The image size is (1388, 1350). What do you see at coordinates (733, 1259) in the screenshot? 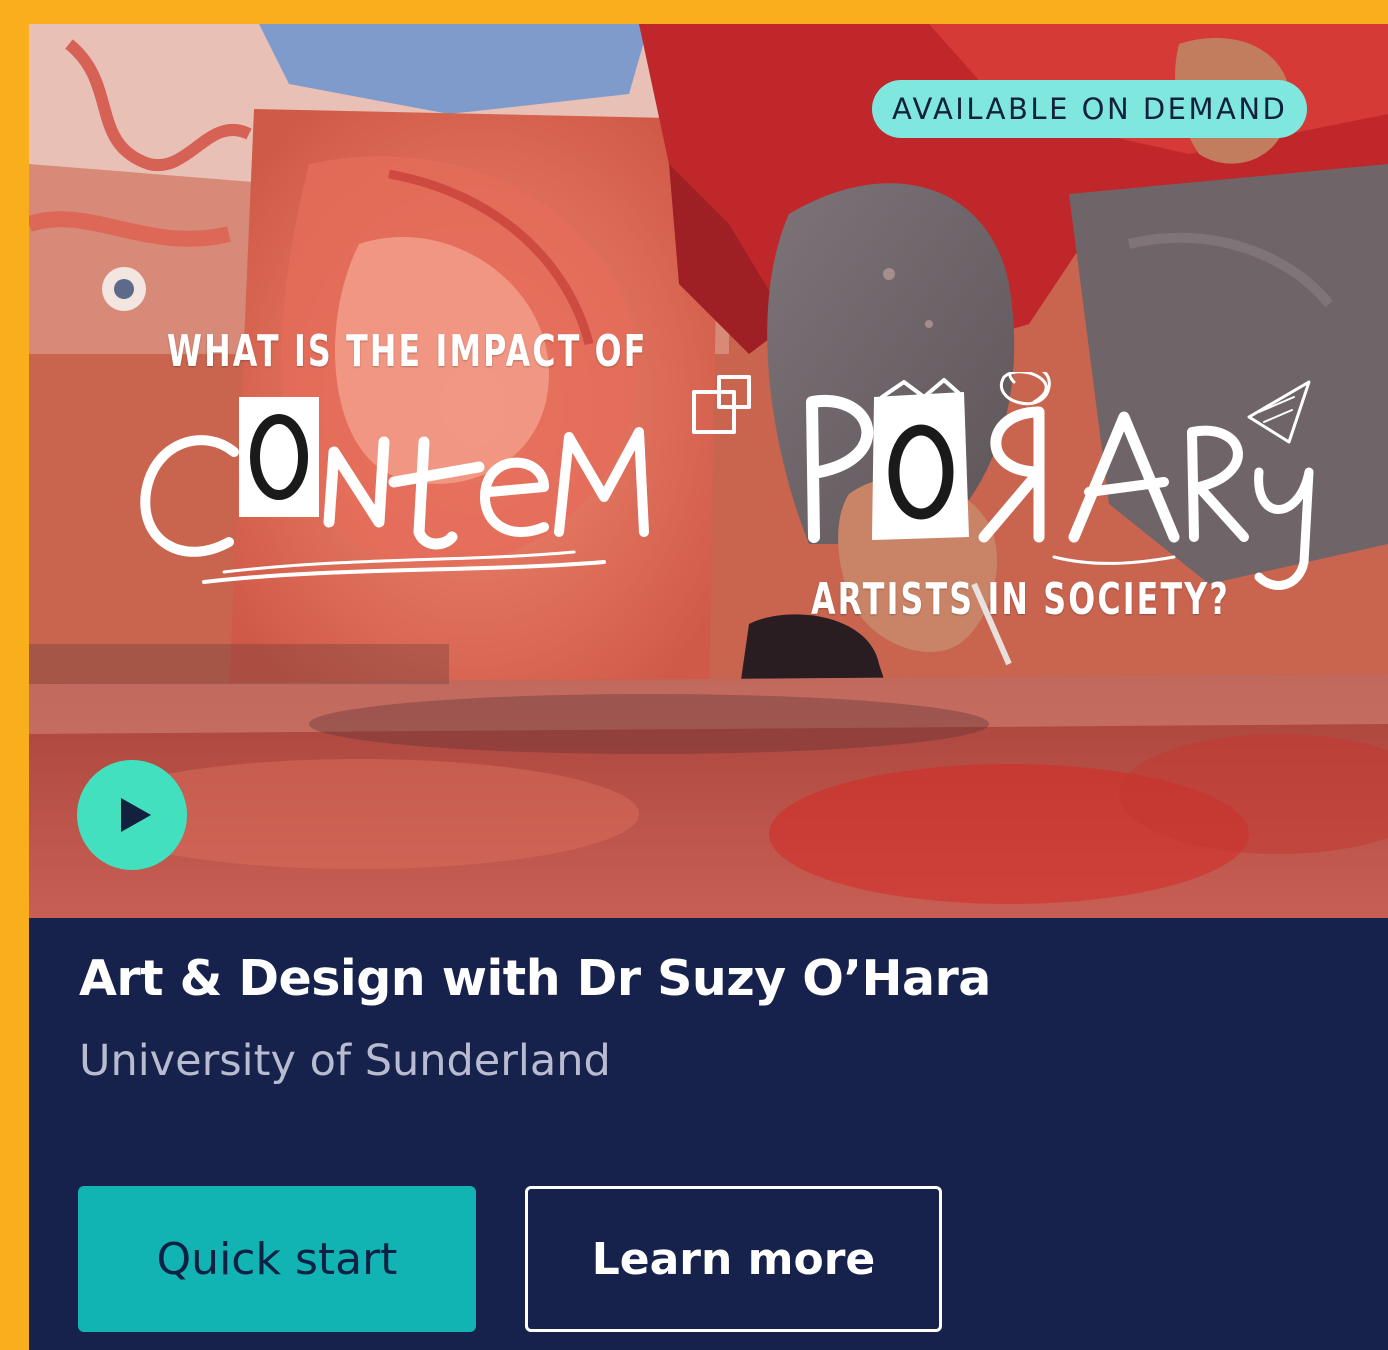
I see `learn-more-button: Learn more` at bounding box center [733, 1259].